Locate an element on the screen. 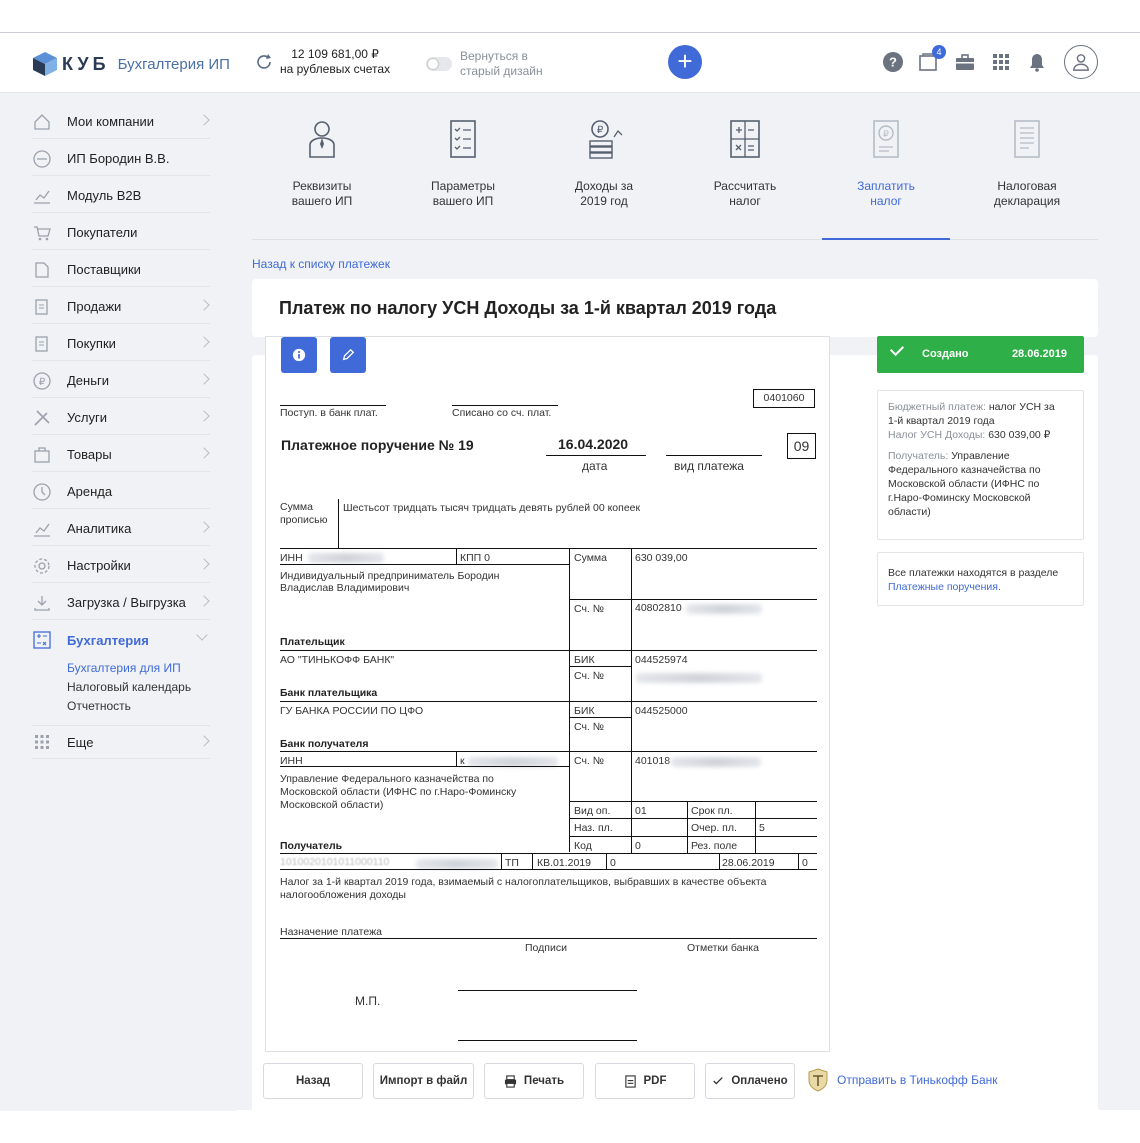  debited-label: Списано со сч. плат. is located at coordinates (502, 413).